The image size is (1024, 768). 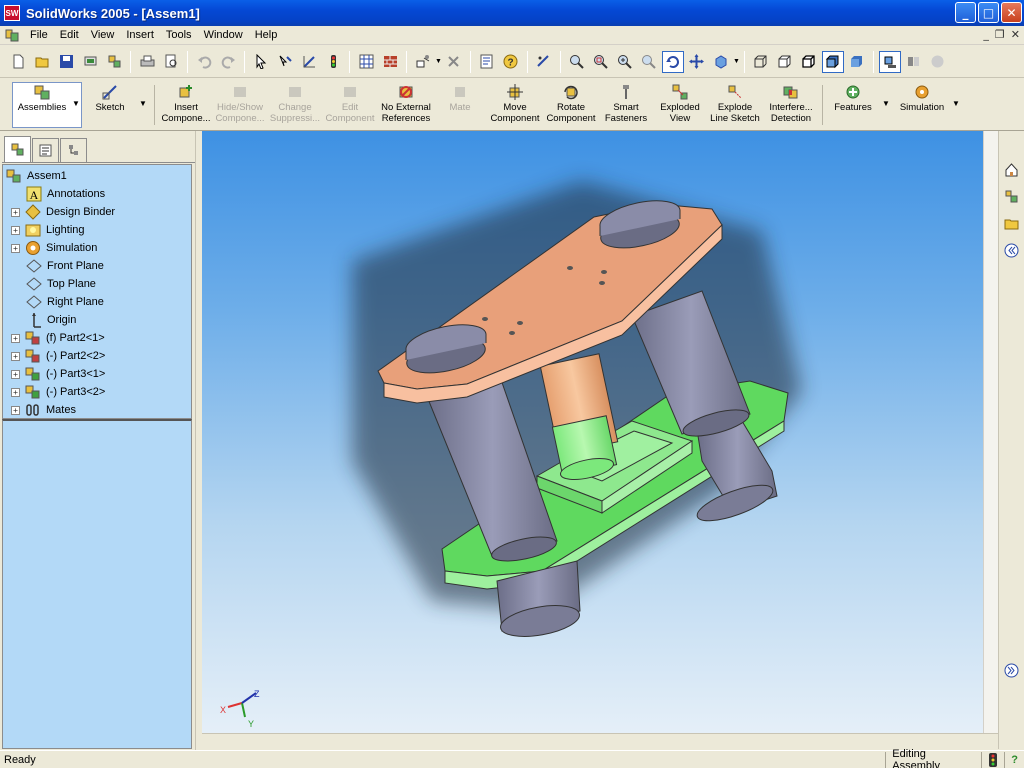 I want to click on menu-help: Help, so click(x=266, y=35).